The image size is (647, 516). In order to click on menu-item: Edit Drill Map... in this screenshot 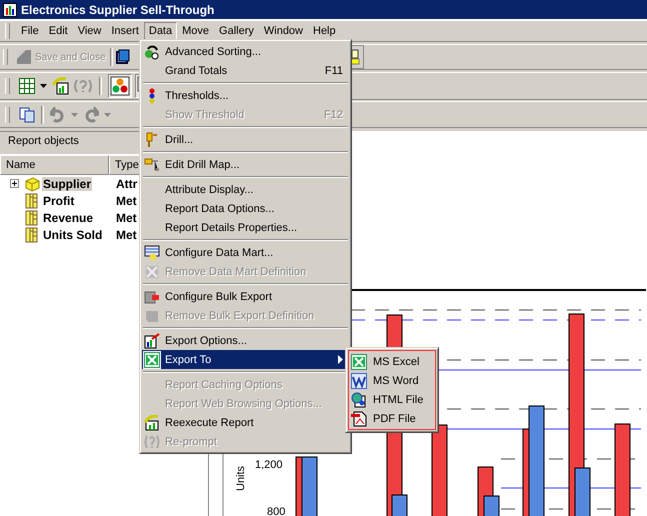, I will do `click(245, 164)`.